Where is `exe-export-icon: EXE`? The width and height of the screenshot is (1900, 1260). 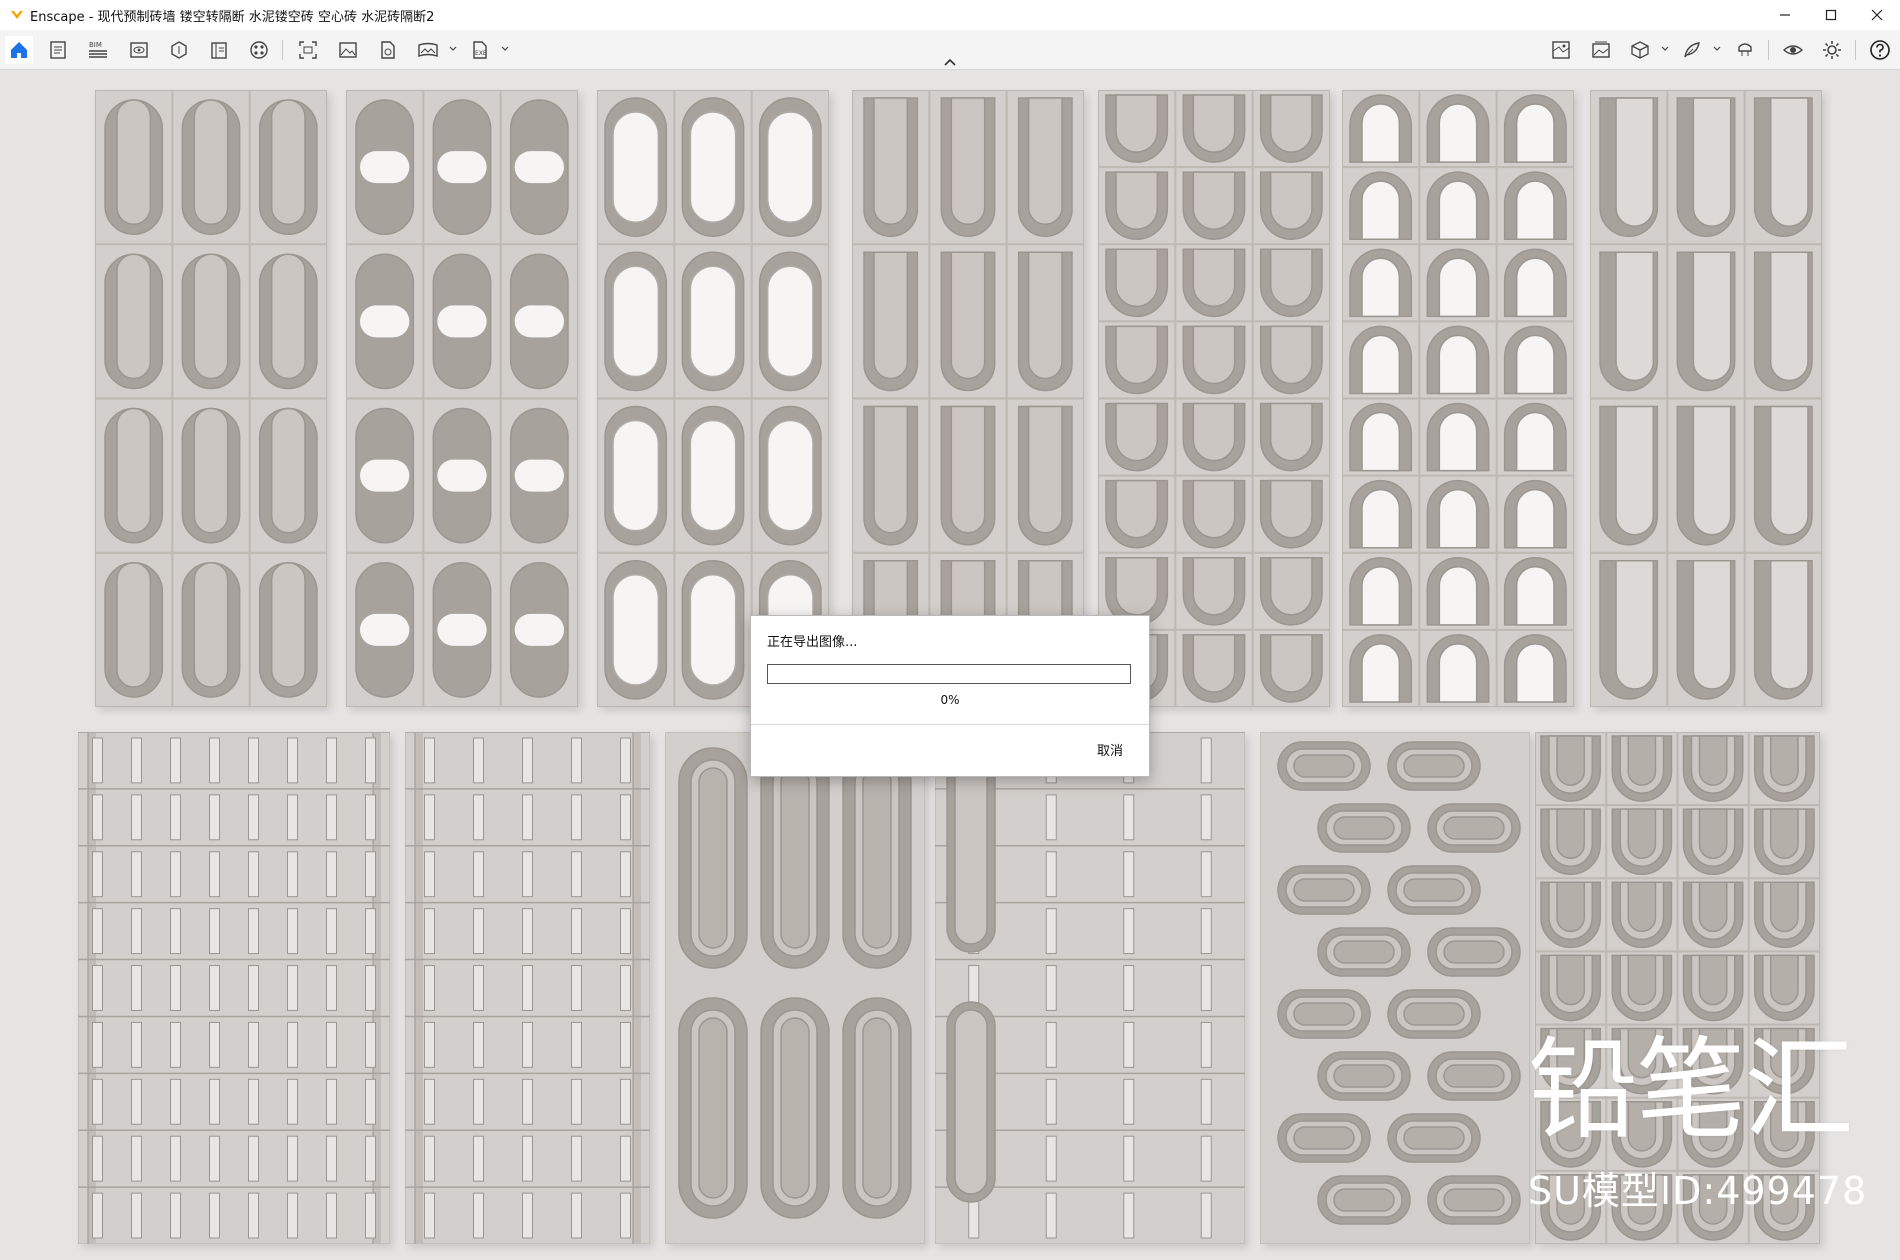 exe-export-icon: EXE is located at coordinates (480, 50).